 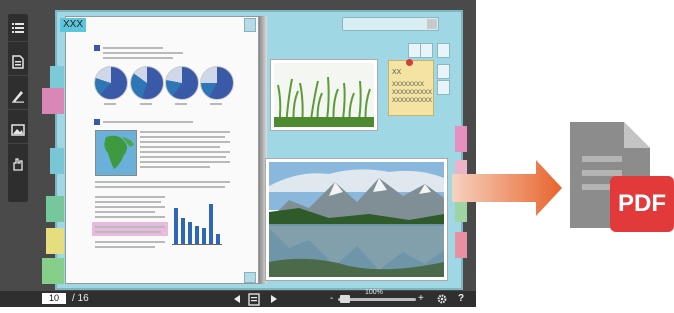 What do you see at coordinates (356, 219) in the screenshot?
I see `mountain-lake-photo` at bounding box center [356, 219].